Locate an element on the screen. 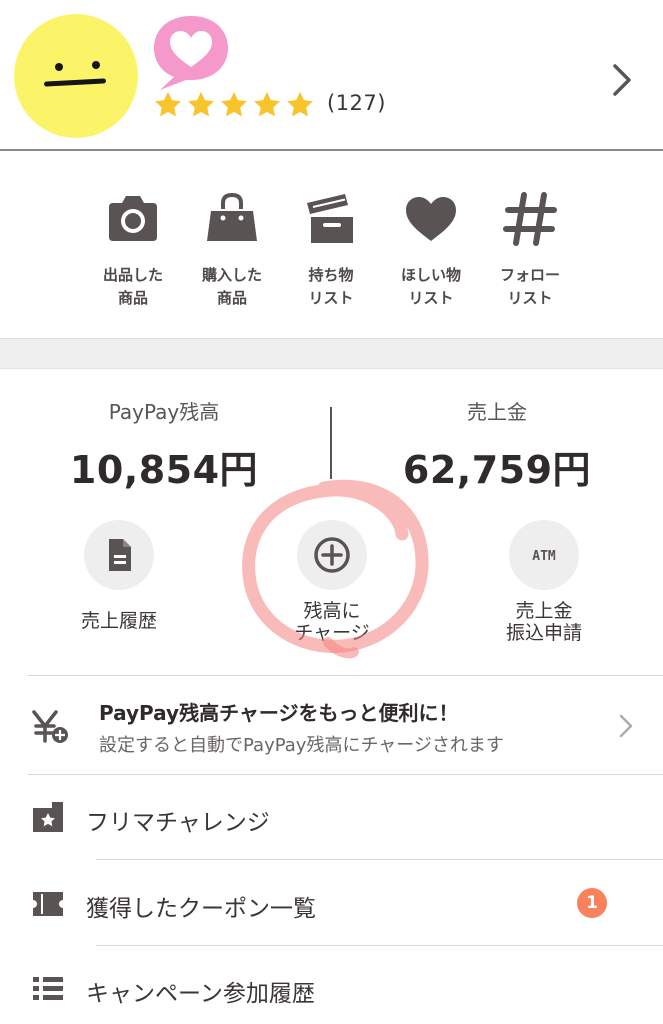 This screenshot has height=1024, width=663. charge-icon-circle is located at coordinates (332, 555).